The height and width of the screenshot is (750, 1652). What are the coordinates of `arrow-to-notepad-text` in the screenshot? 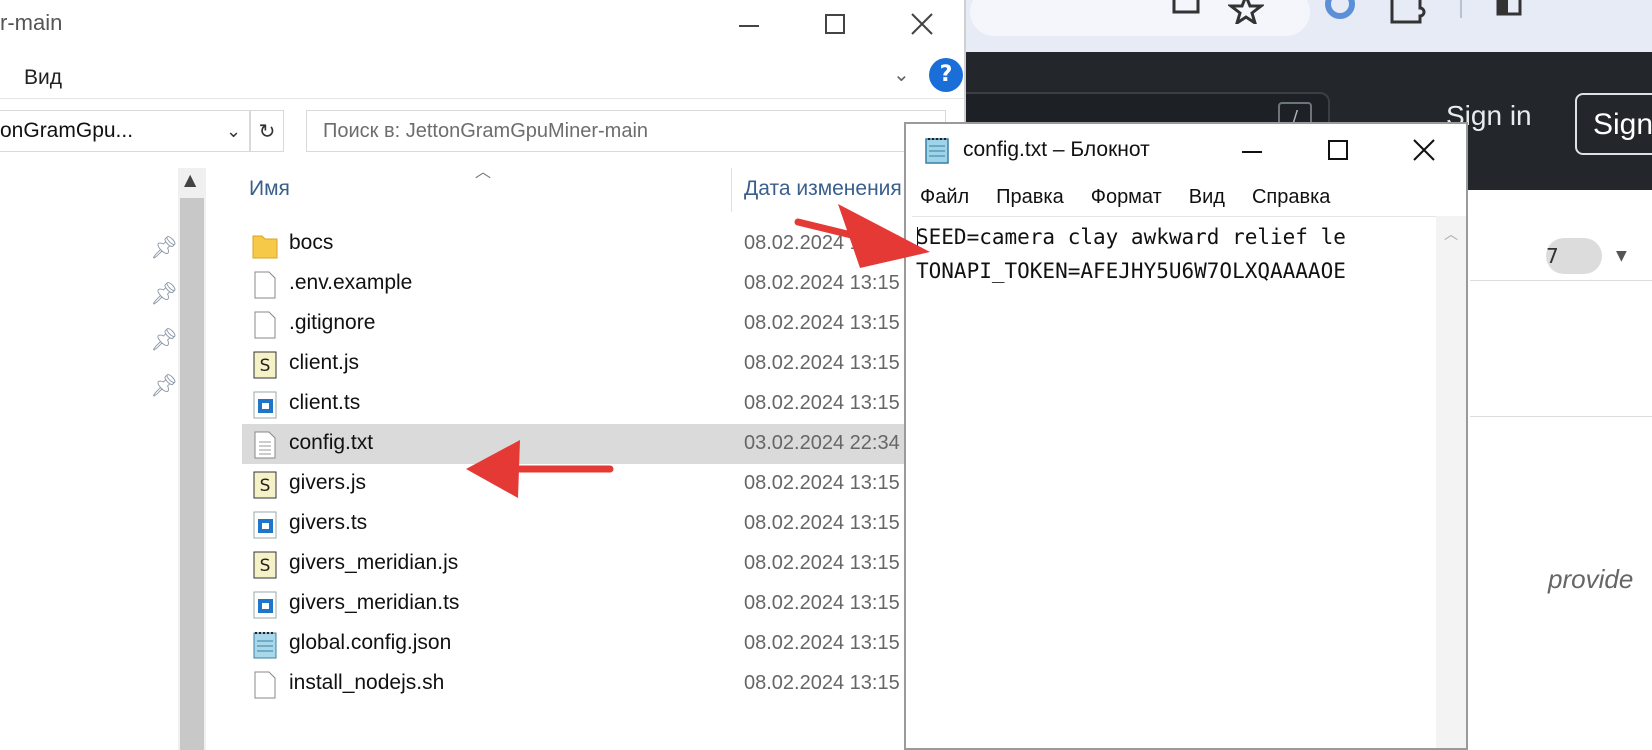 It's located at (862, 236).